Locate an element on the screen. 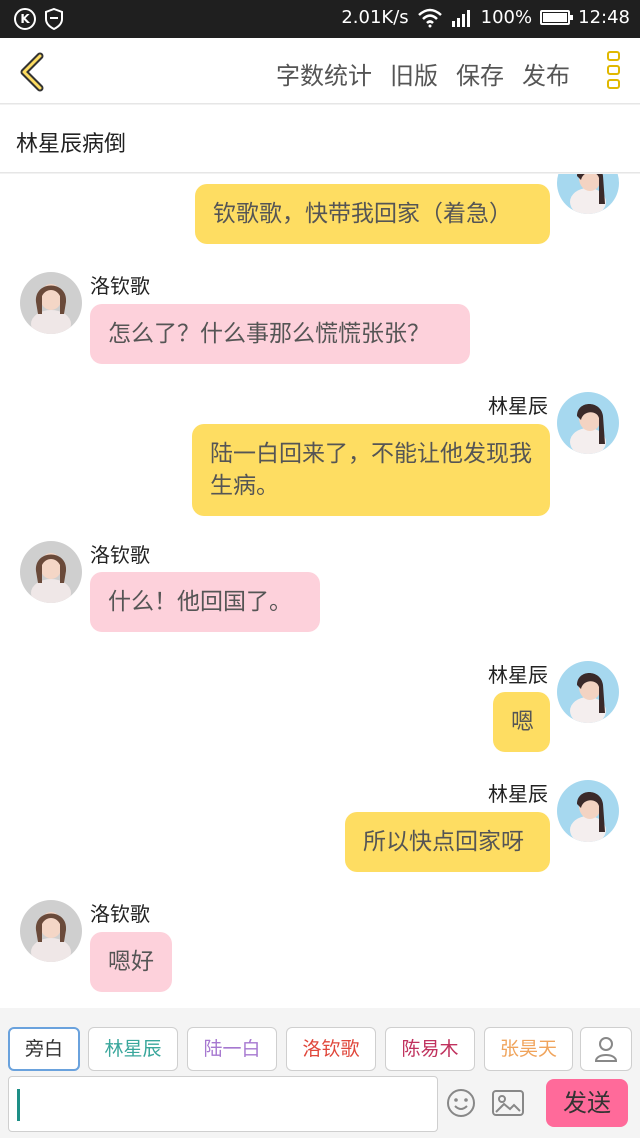 The height and width of the screenshot is (1138, 640). status-bar: K 2.01K/s 100% 12:48 is located at coordinates (320, 19).